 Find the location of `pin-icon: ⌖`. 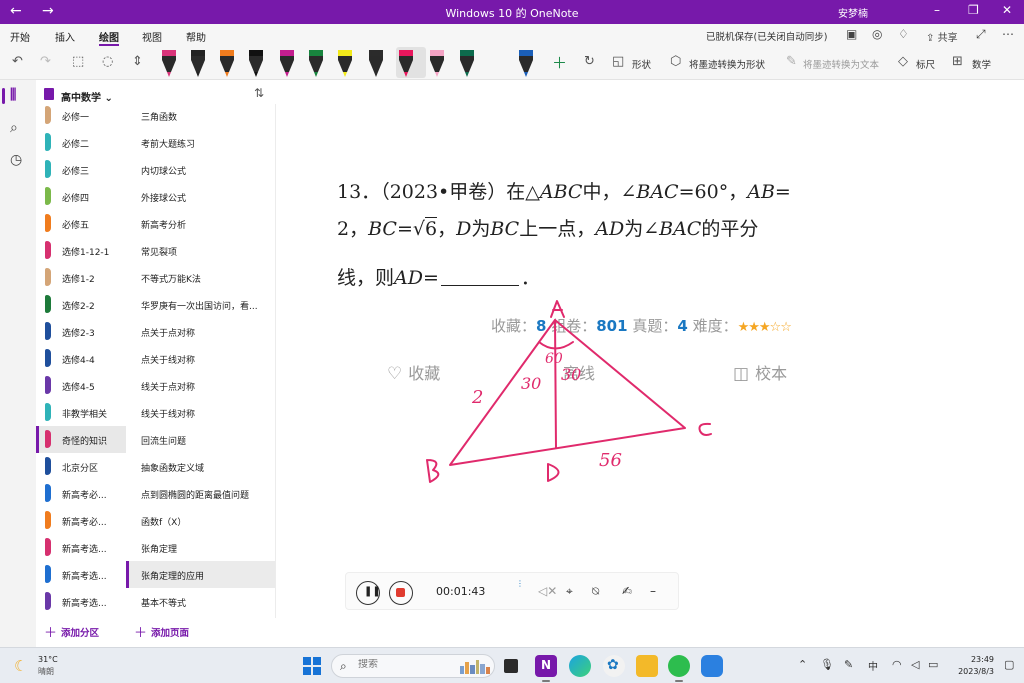

pin-icon: ⌖ is located at coordinates (569, 591).